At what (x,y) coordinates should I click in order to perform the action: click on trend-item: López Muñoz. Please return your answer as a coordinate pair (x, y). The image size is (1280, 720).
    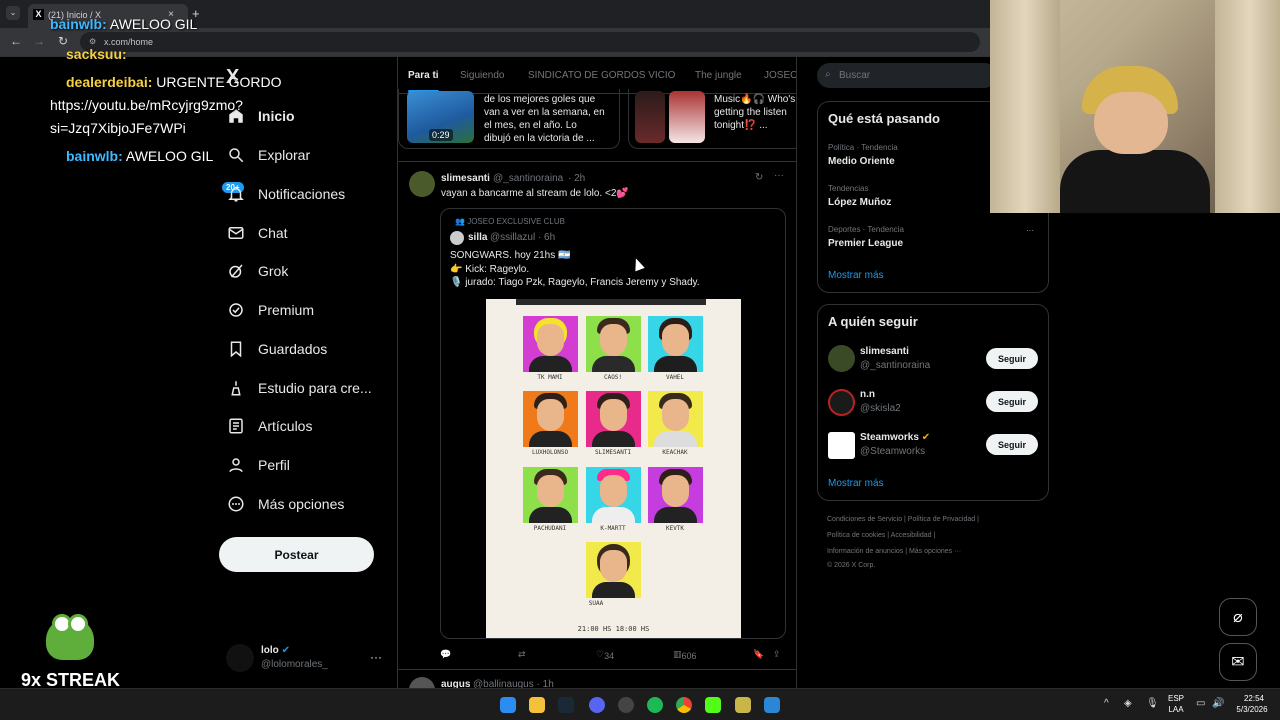
    Looking at the image, I should click on (859, 202).